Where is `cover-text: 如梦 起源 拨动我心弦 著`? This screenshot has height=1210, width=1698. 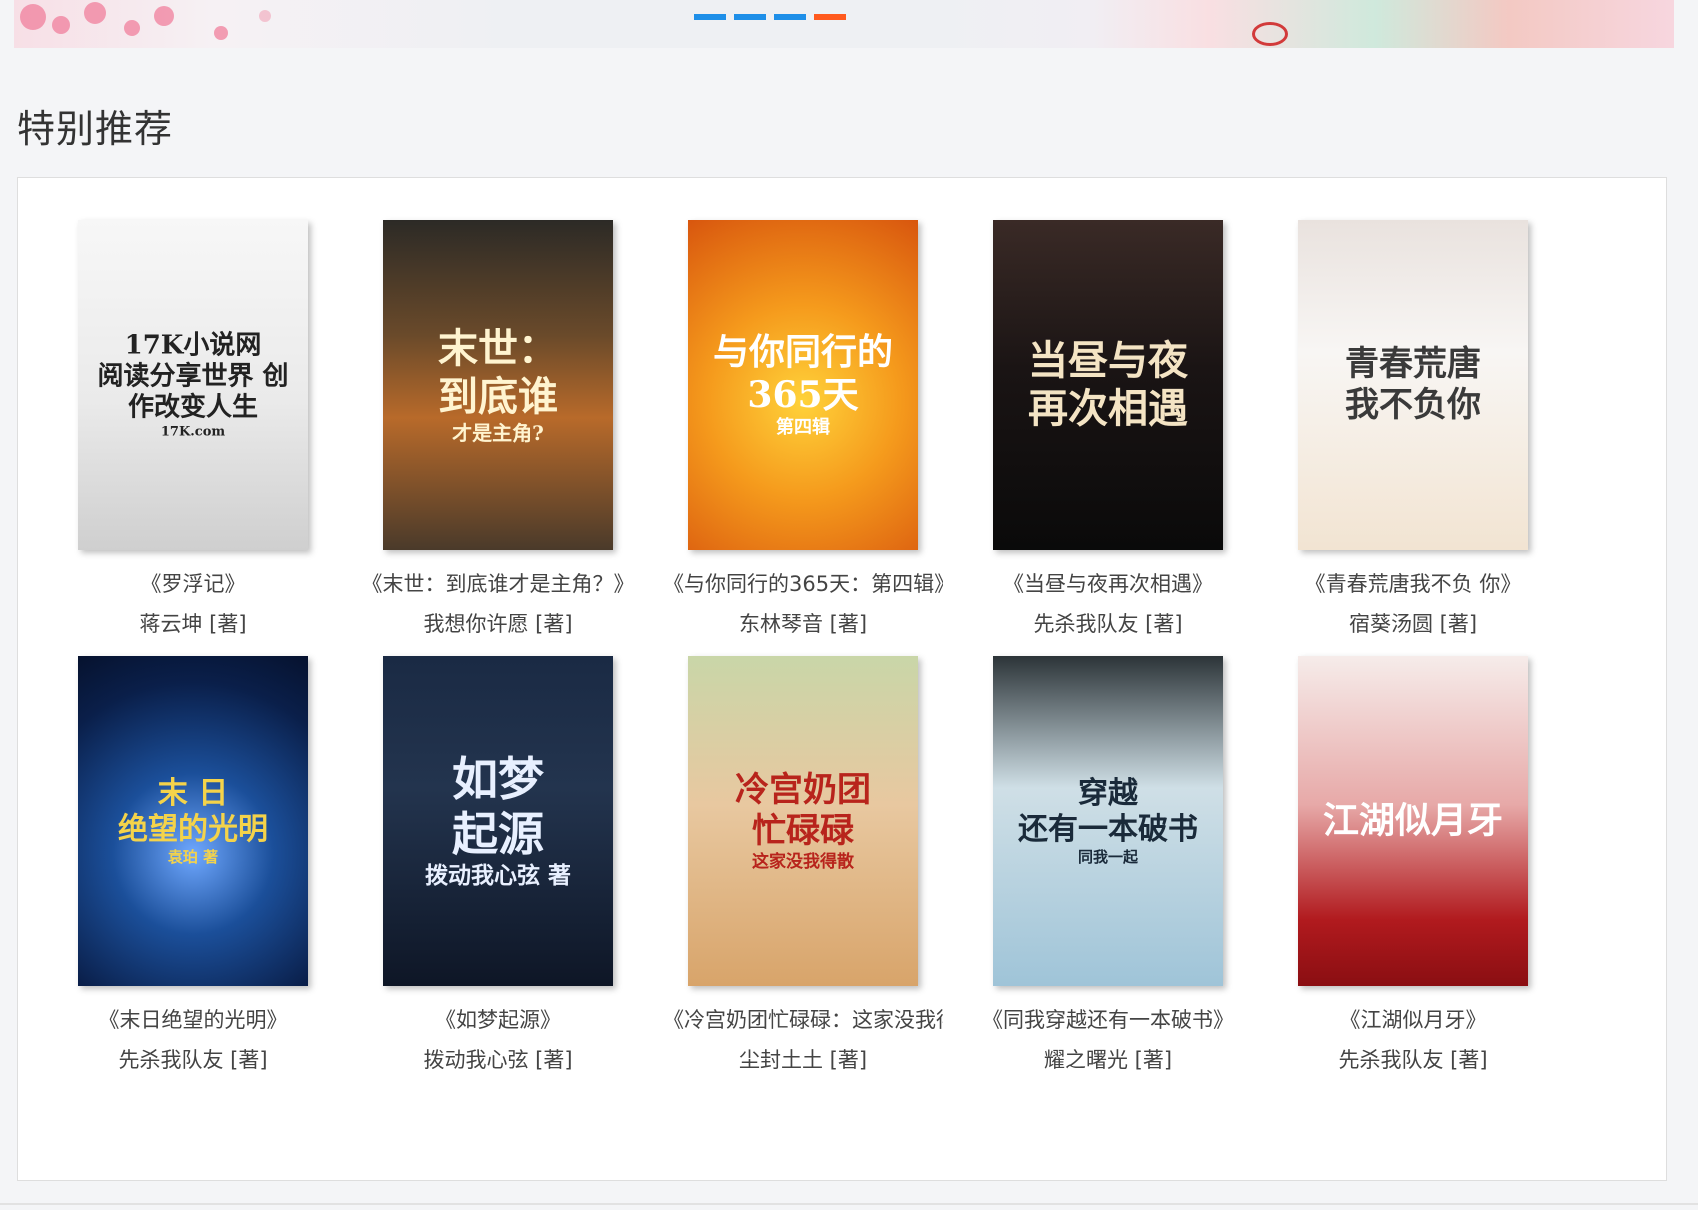 cover-text: 如梦 起源 拨动我心弦 著 is located at coordinates (498, 821).